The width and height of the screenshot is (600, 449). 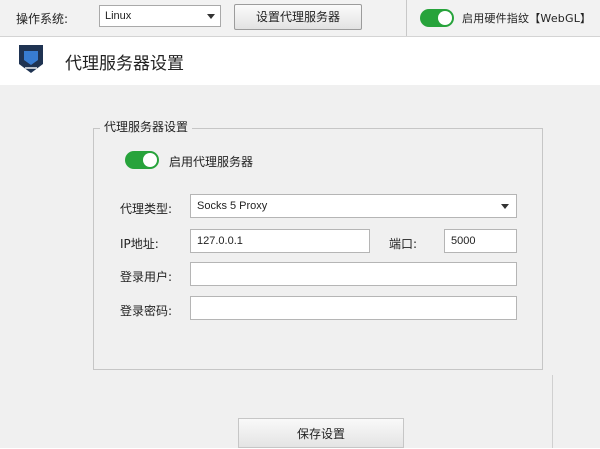 I want to click on hw-fingerprint-toggle, so click(x=437, y=18).